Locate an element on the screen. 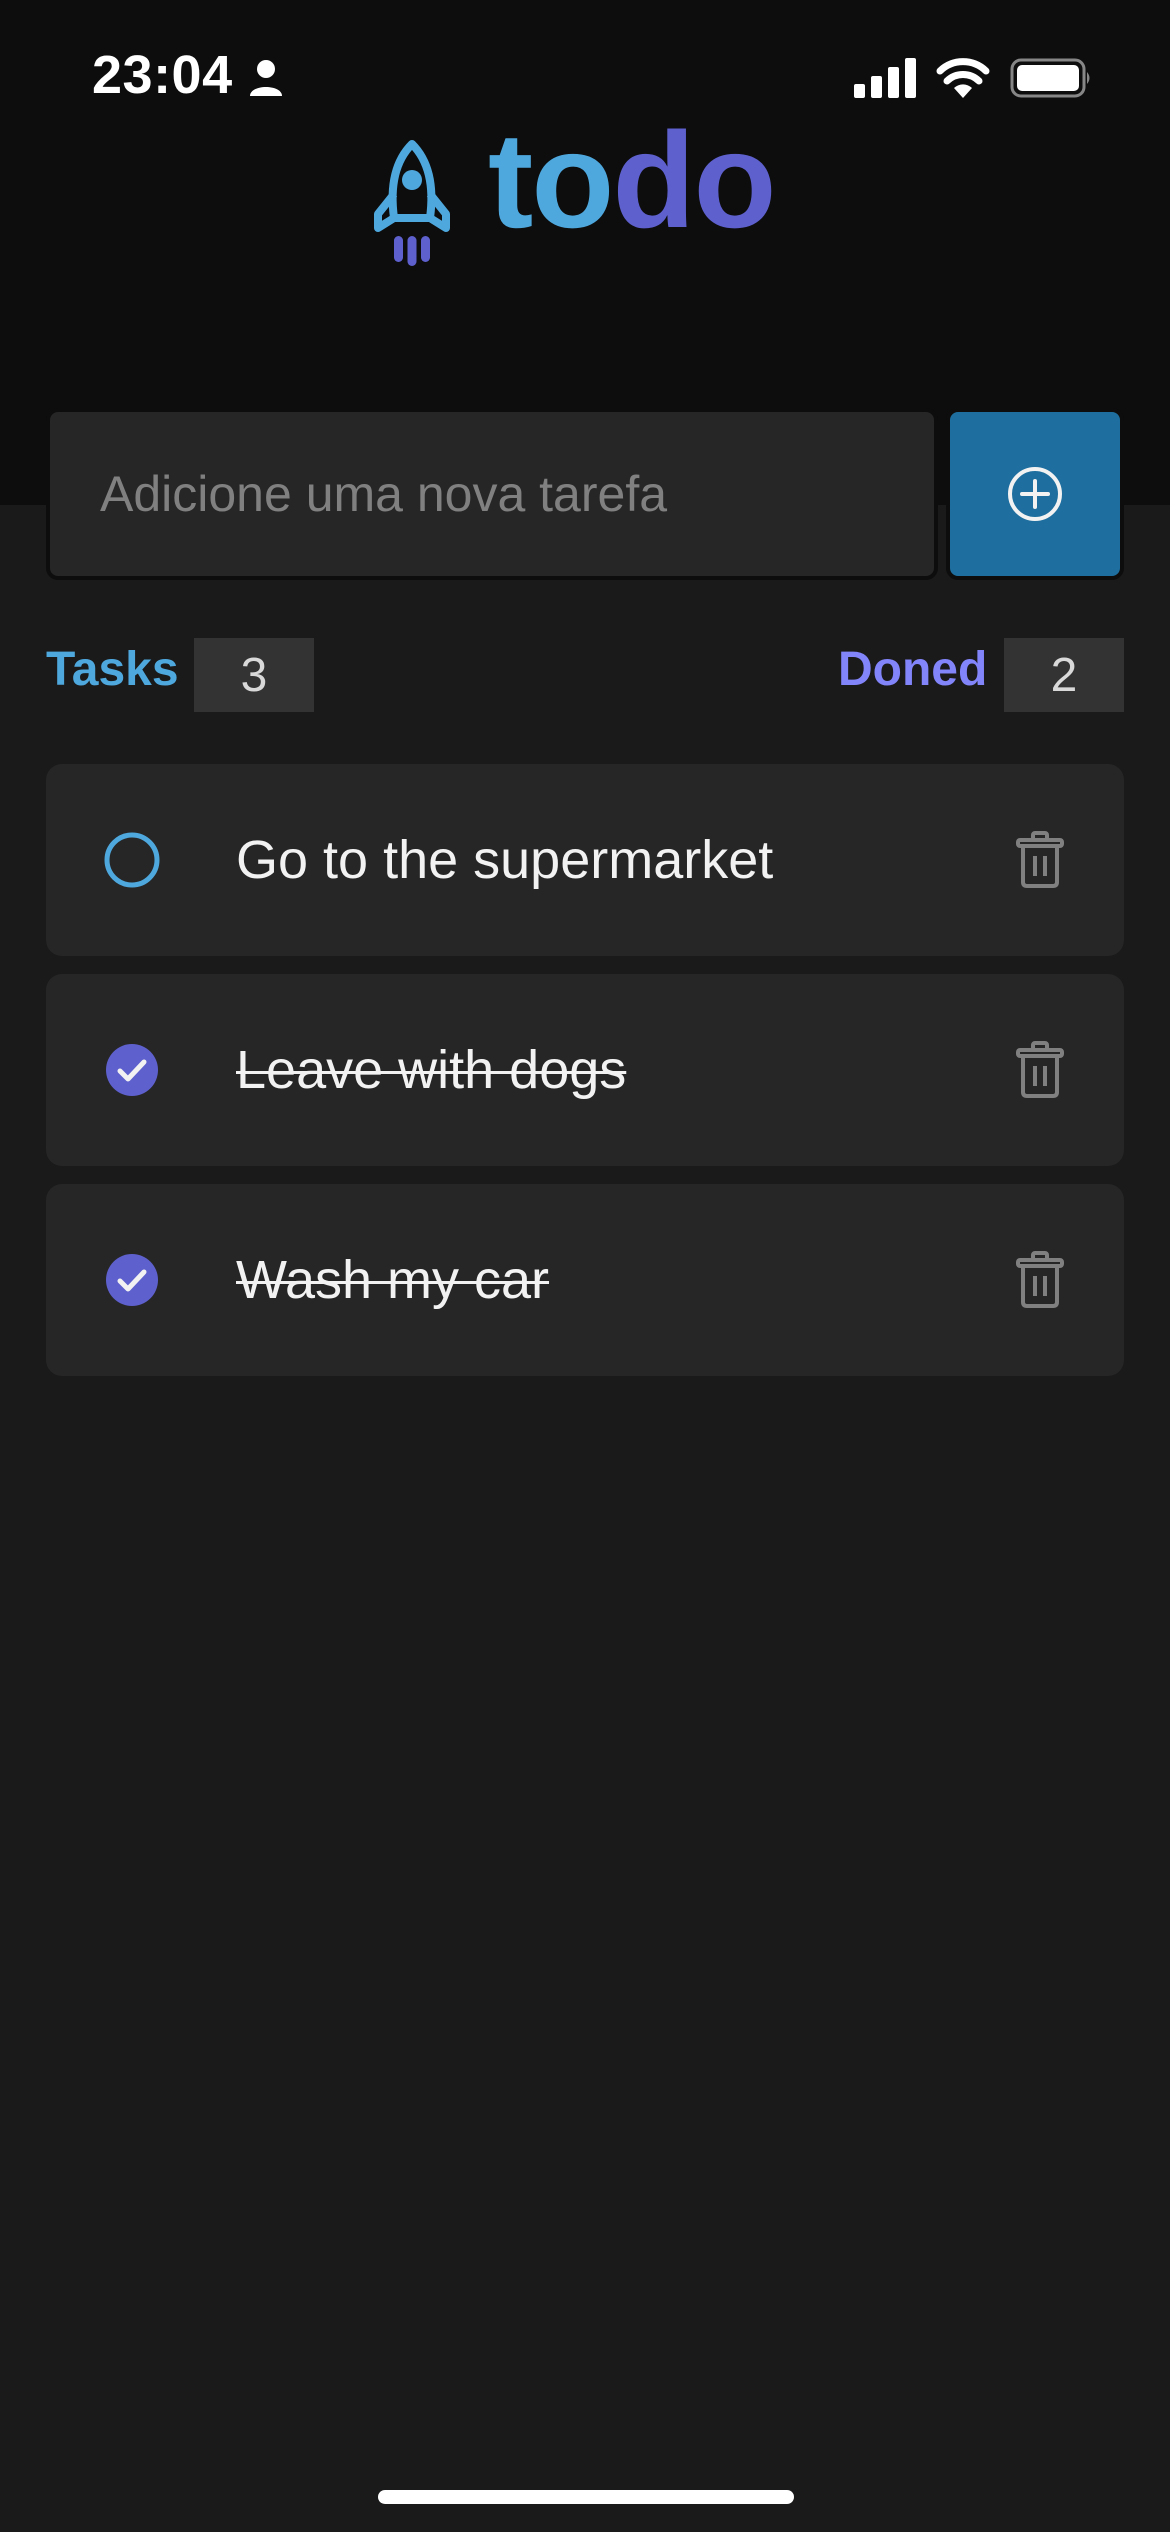  logo-text-to: to is located at coordinates (551, 180).